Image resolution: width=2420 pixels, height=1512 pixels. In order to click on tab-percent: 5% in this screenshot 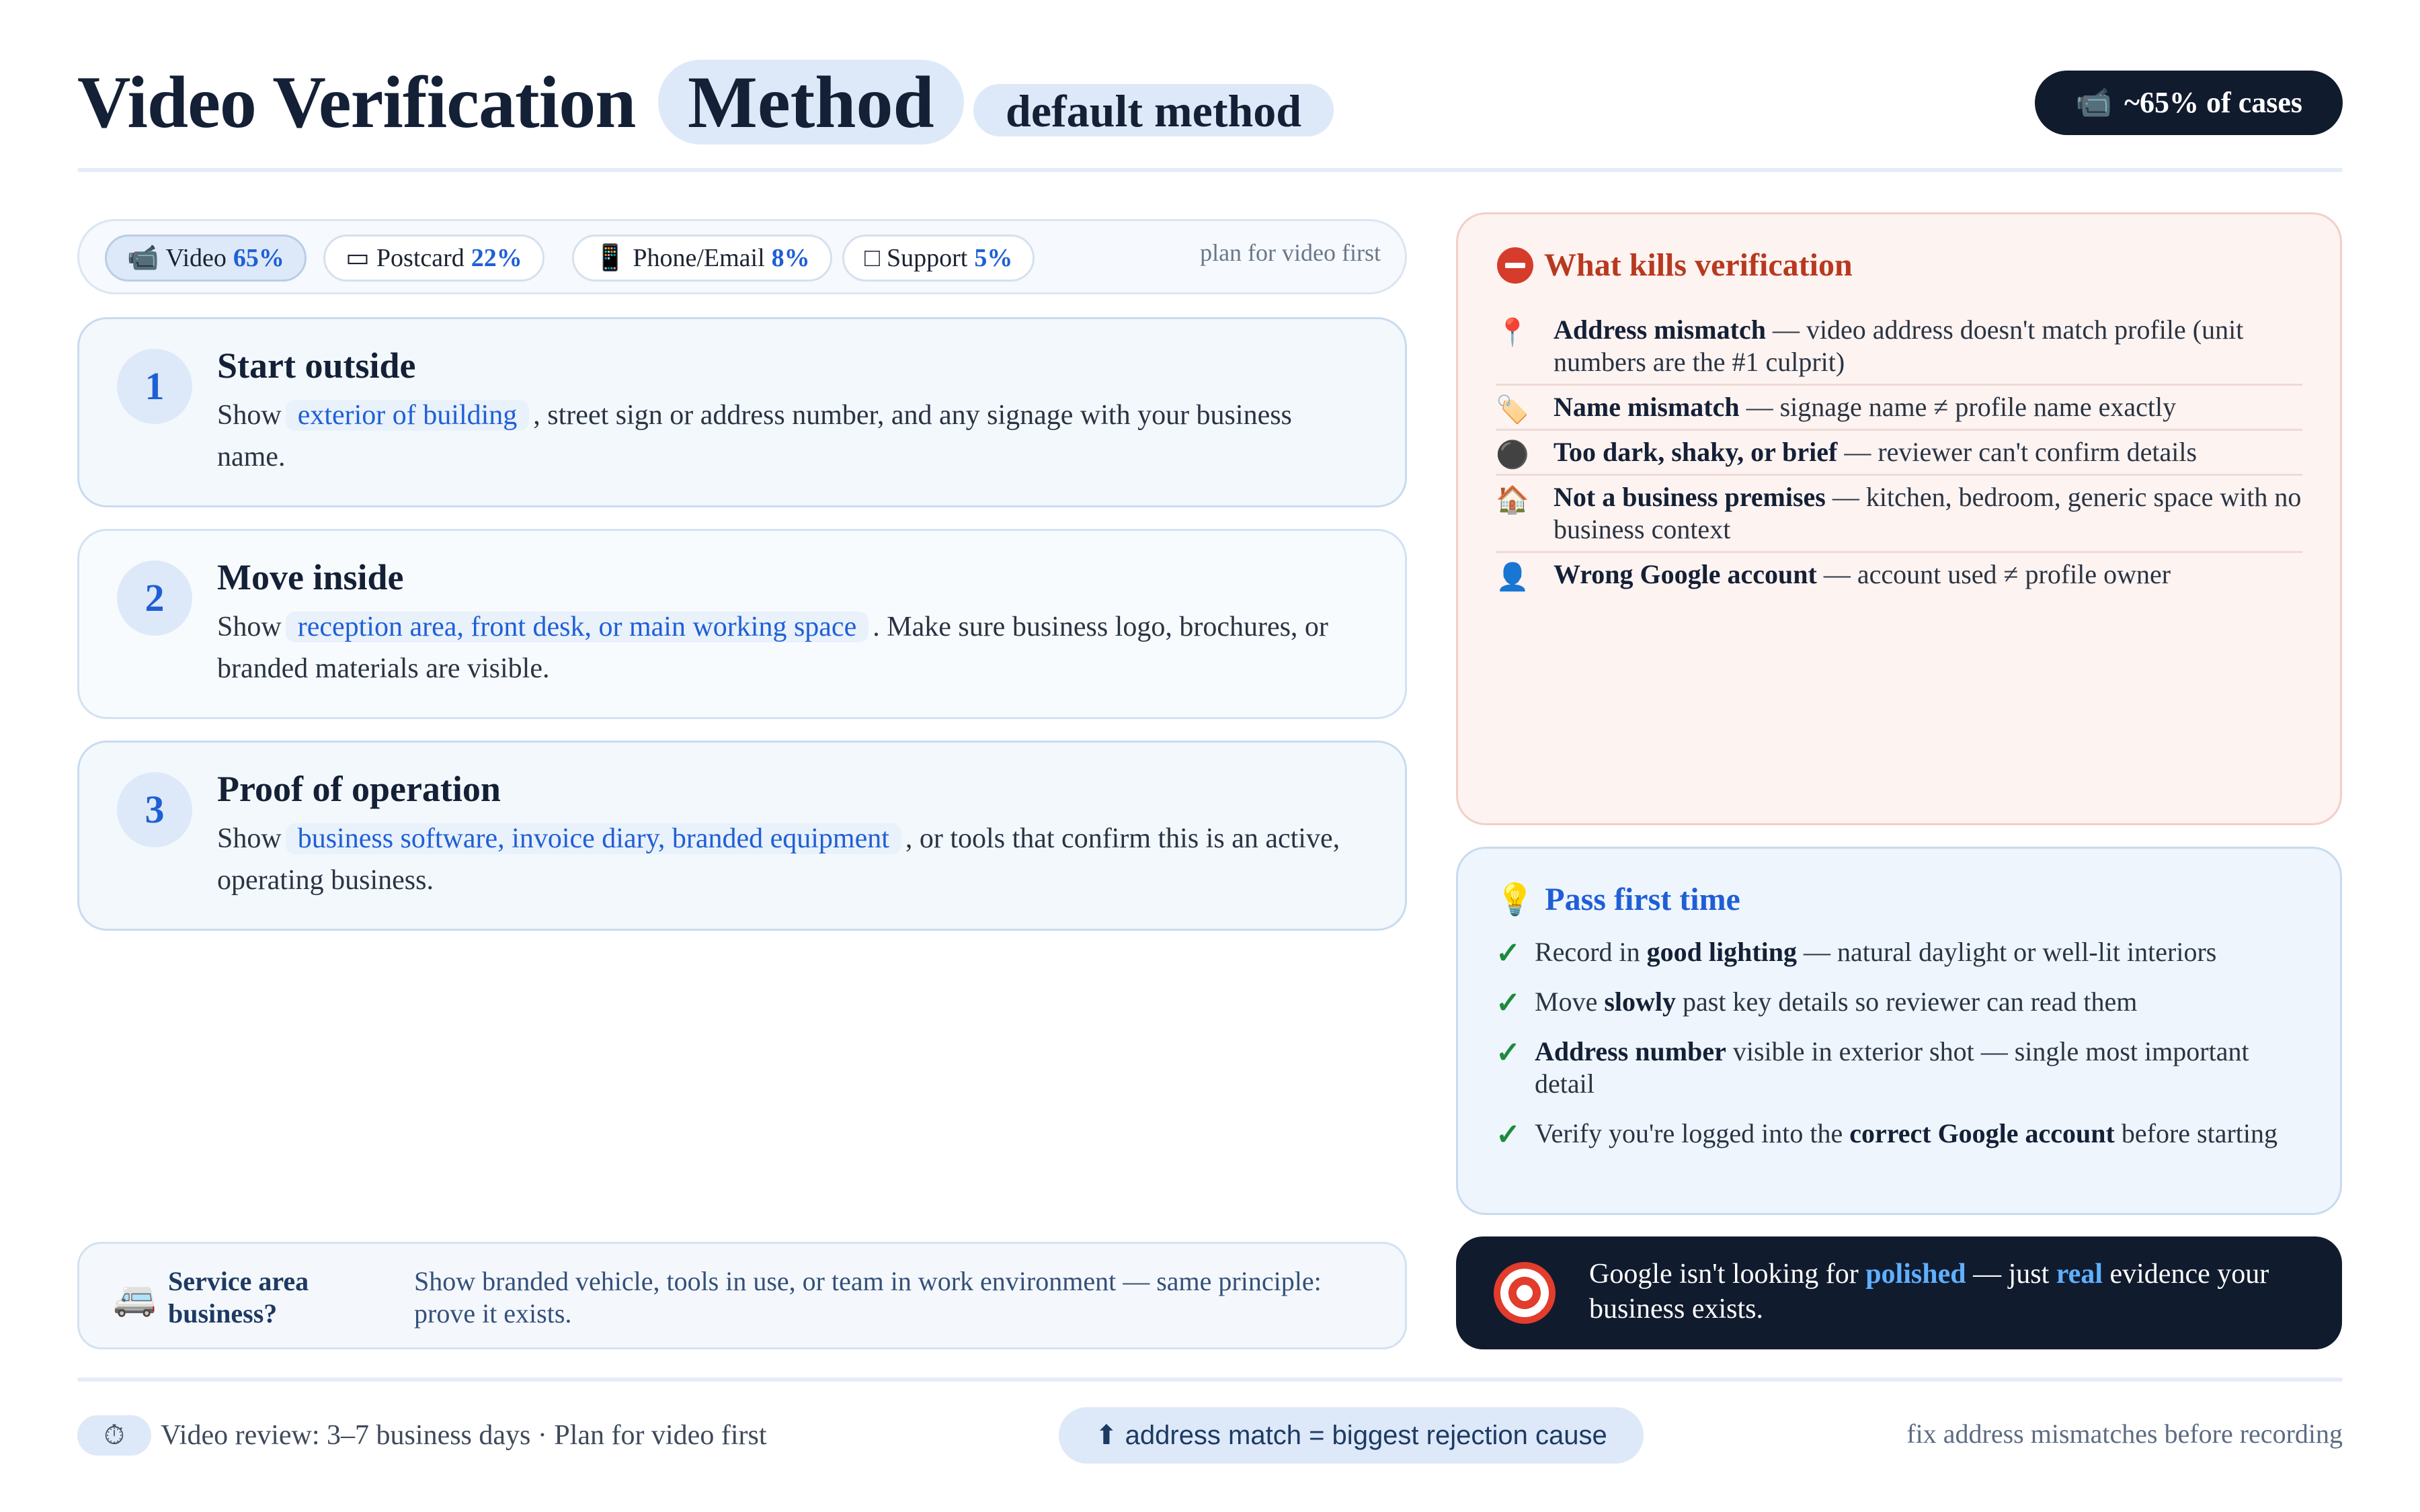, I will do `click(993, 258)`.